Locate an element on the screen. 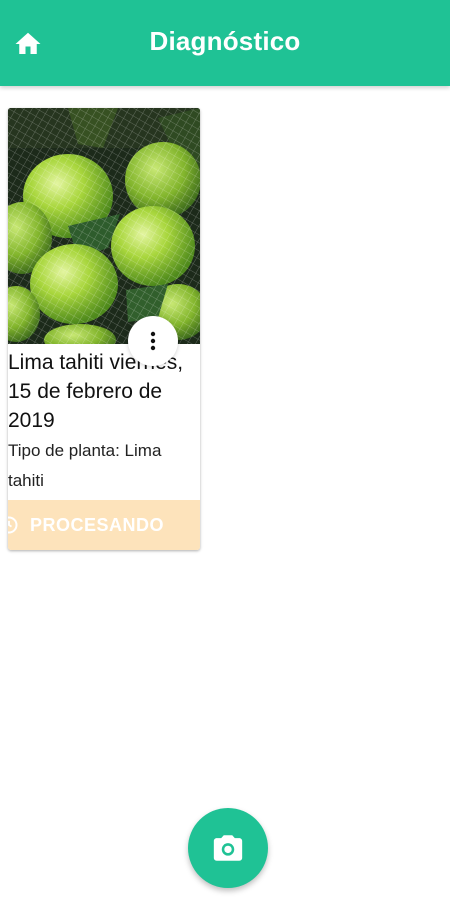  app-bar: Diagnóstico is located at coordinates (225, 43).